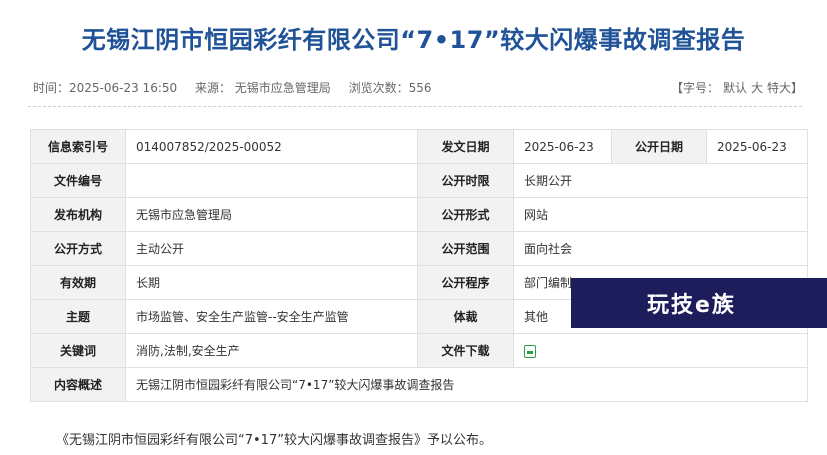  What do you see at coordinates (660, 214) in the screenshot?
I see `public-form-value: 网站` at bounding box center [660, 214].